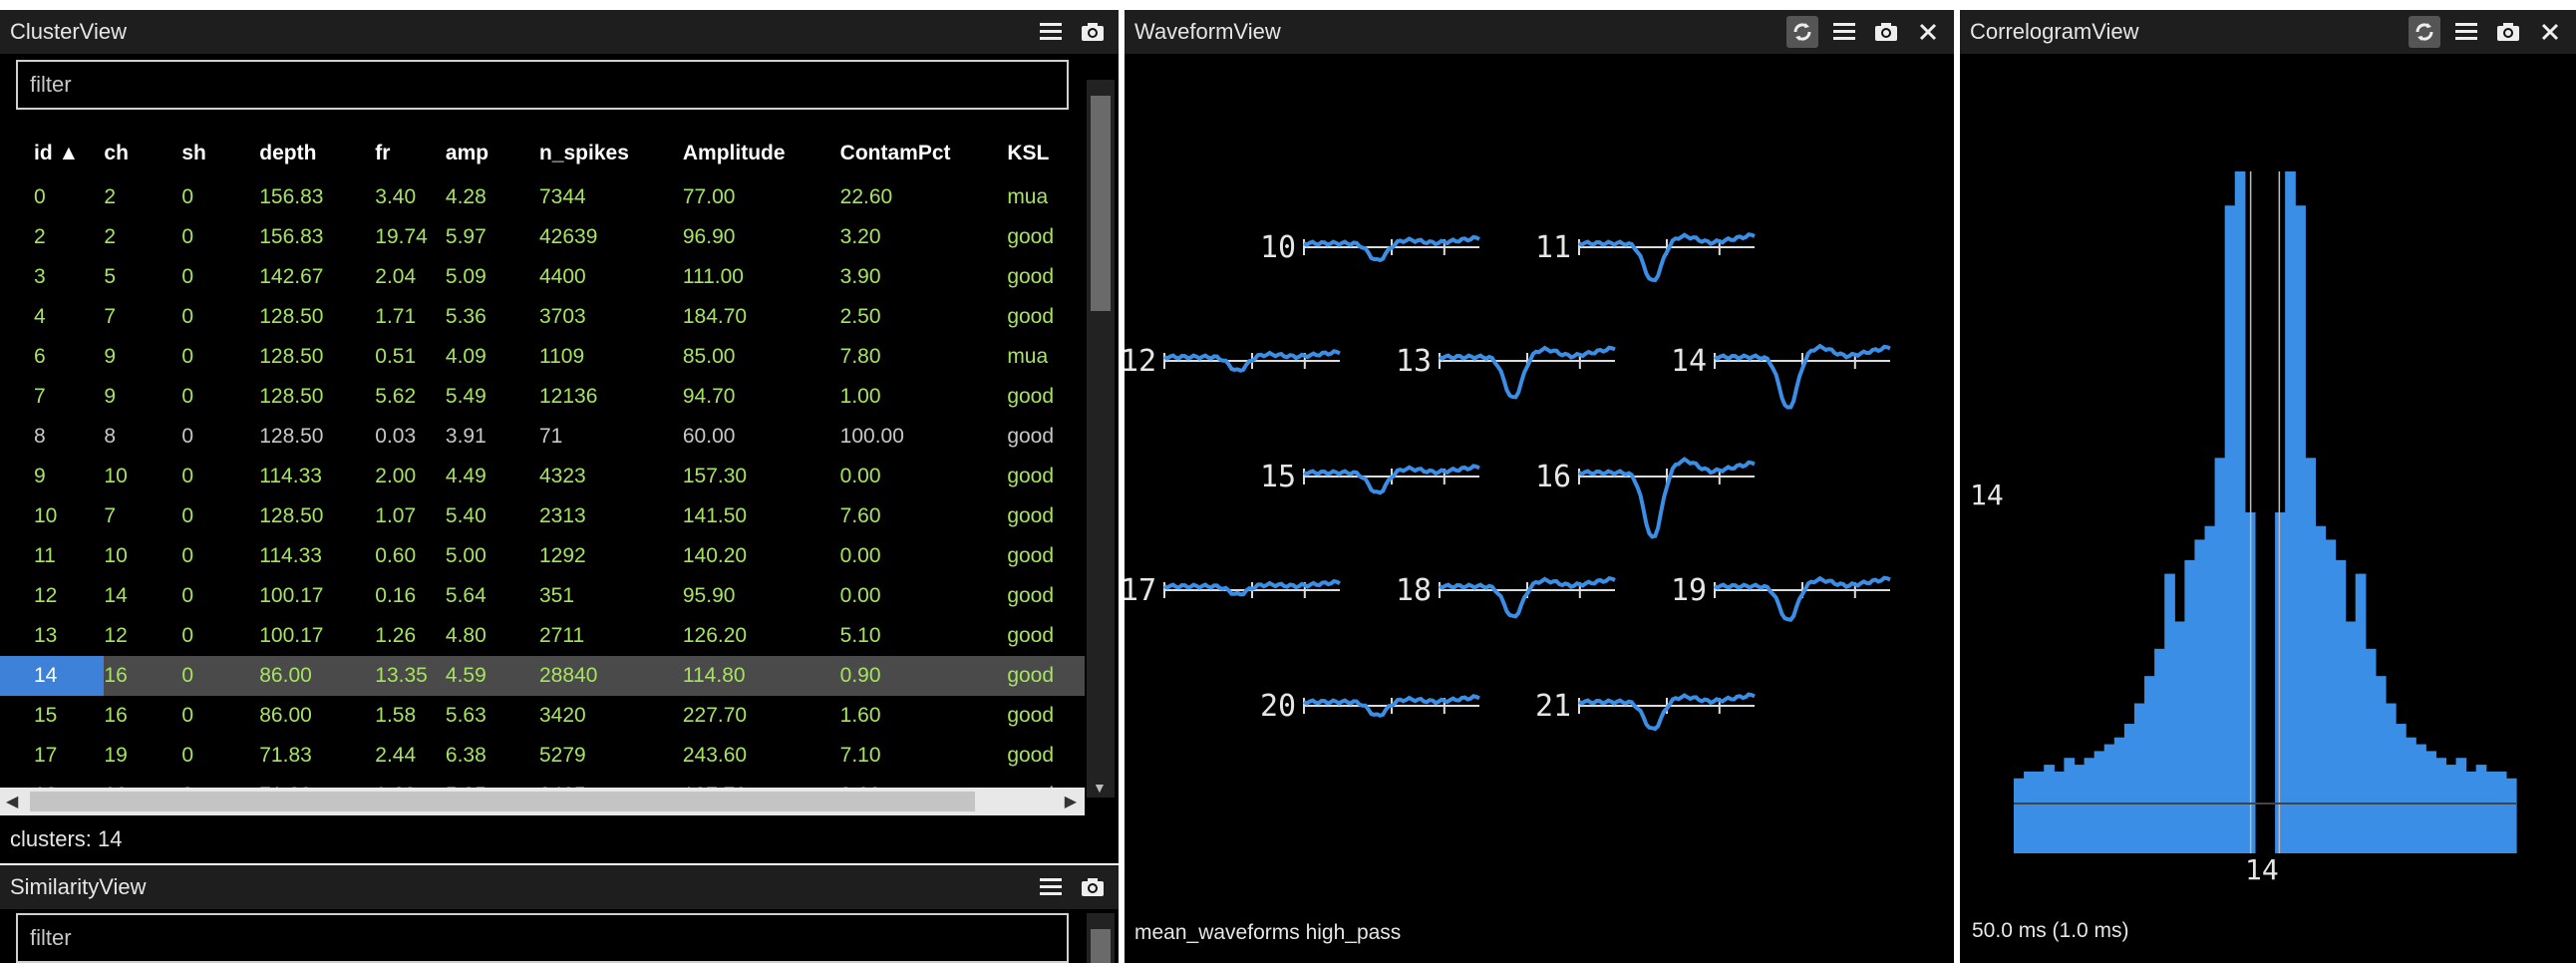 This screenshot has width=2576, height=963. Describe the element at coordinates (557, 595) in the screenshot. I see `table-cell: 351` at that location.